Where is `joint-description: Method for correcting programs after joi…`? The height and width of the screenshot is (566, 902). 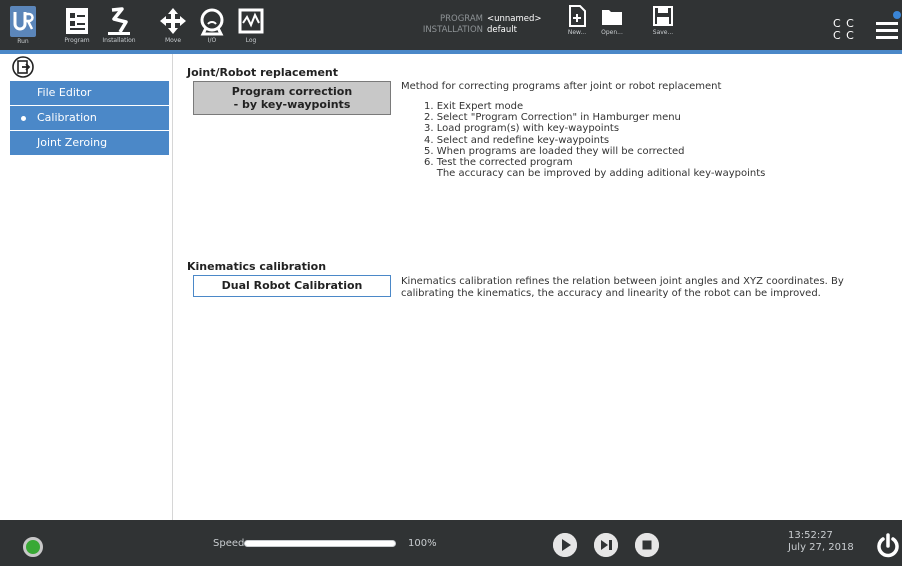
joint-description: Method for correcting programs after joi… is located at coordinates (561, 86).